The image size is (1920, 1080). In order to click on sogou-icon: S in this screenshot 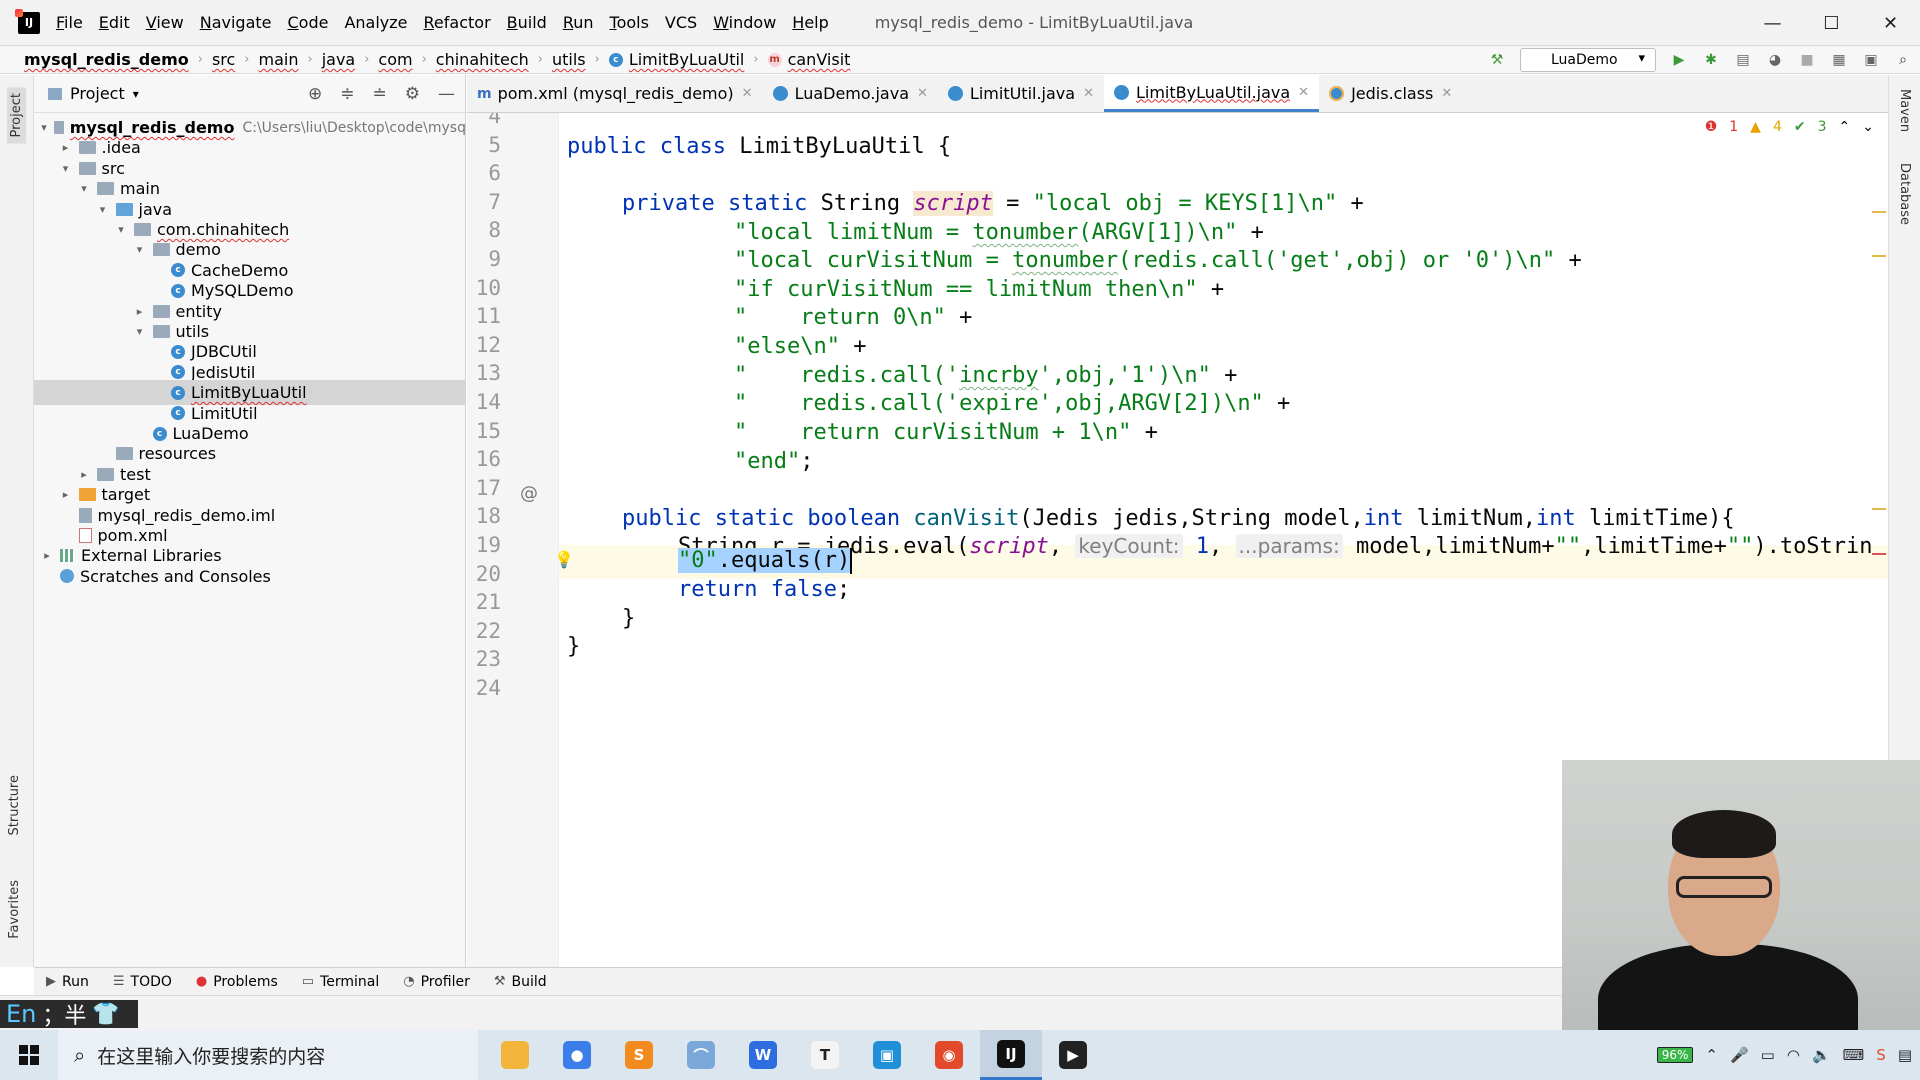, I will do `click(1881, 1055)`.